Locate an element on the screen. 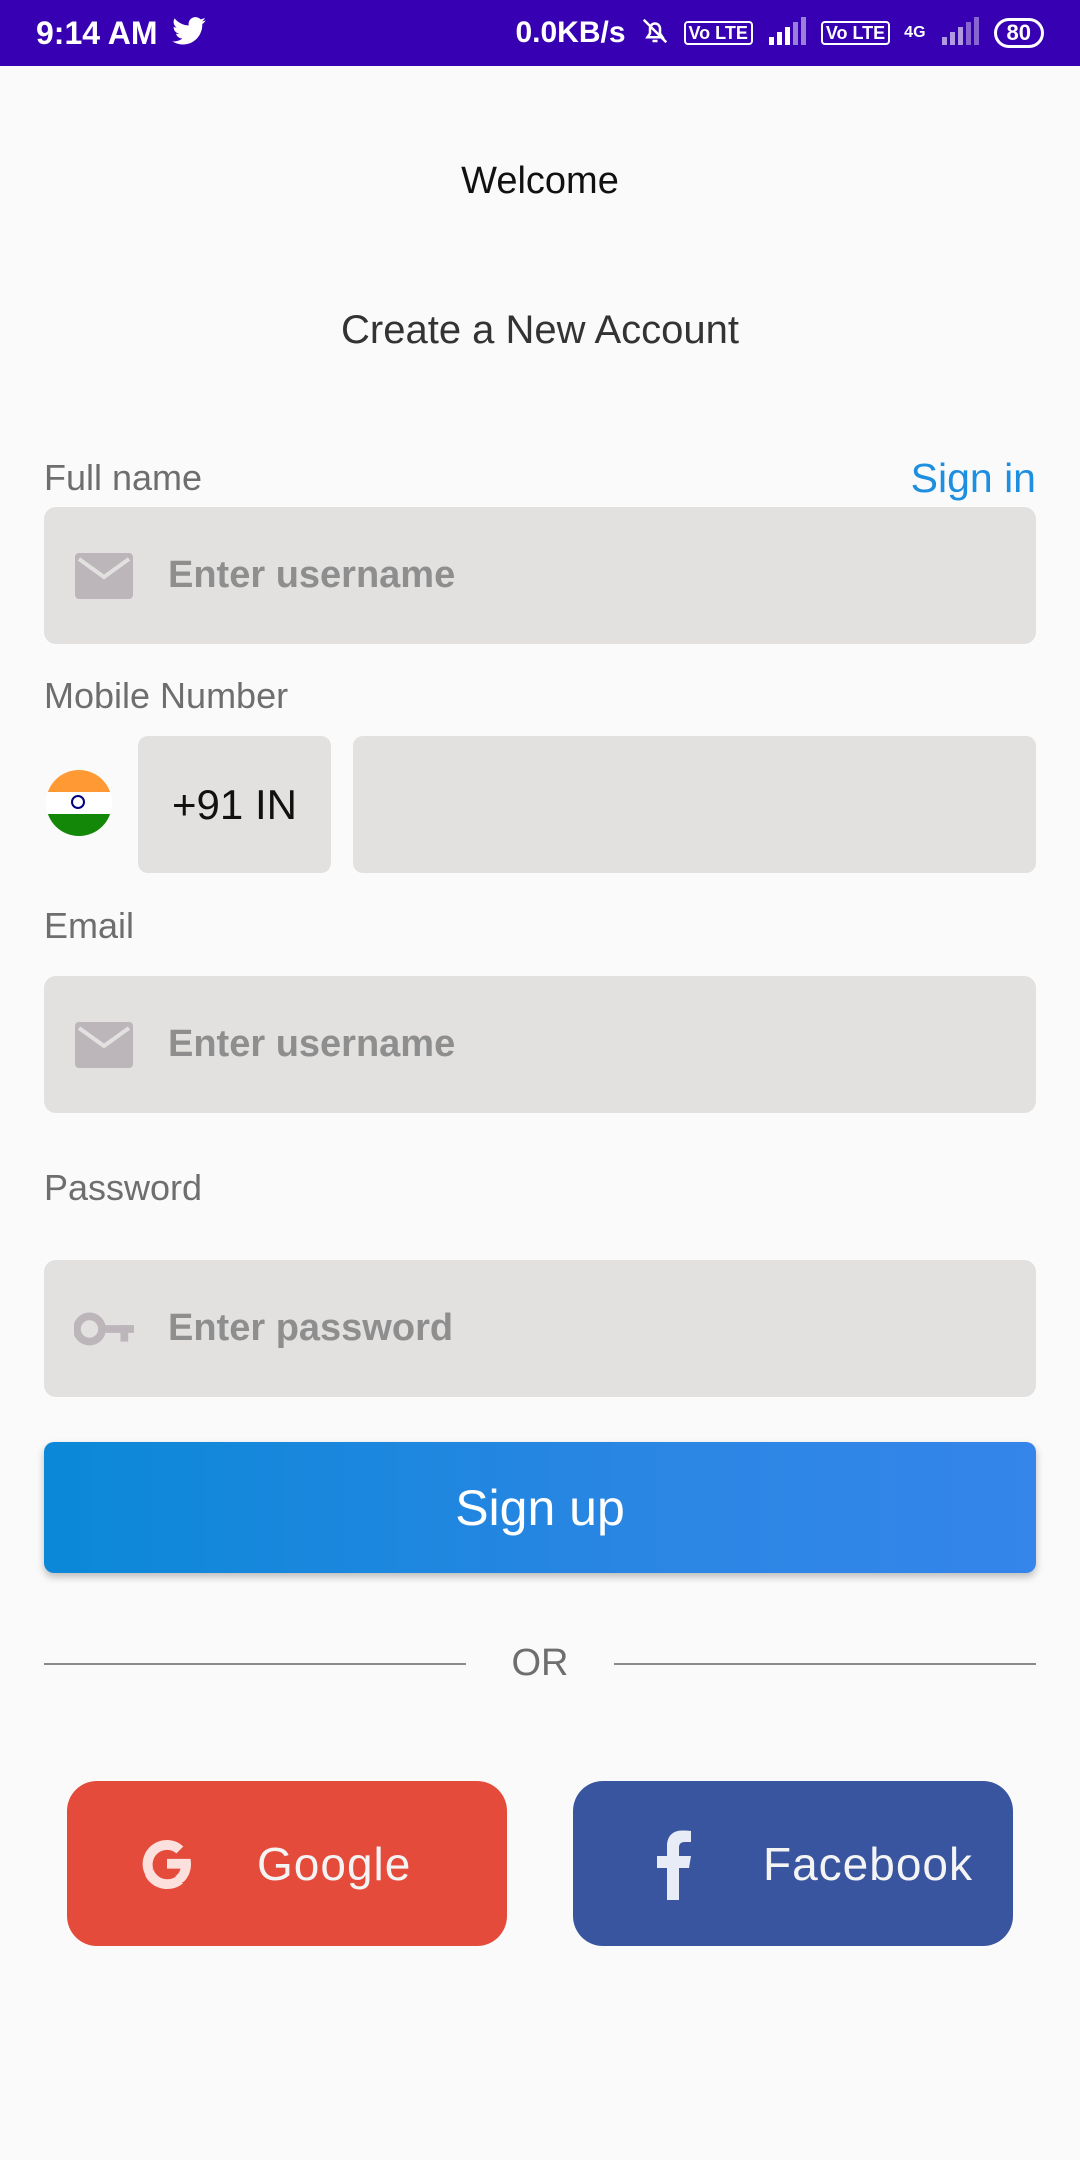  google-signin-button: Google is located at coordinates (287, 1863).